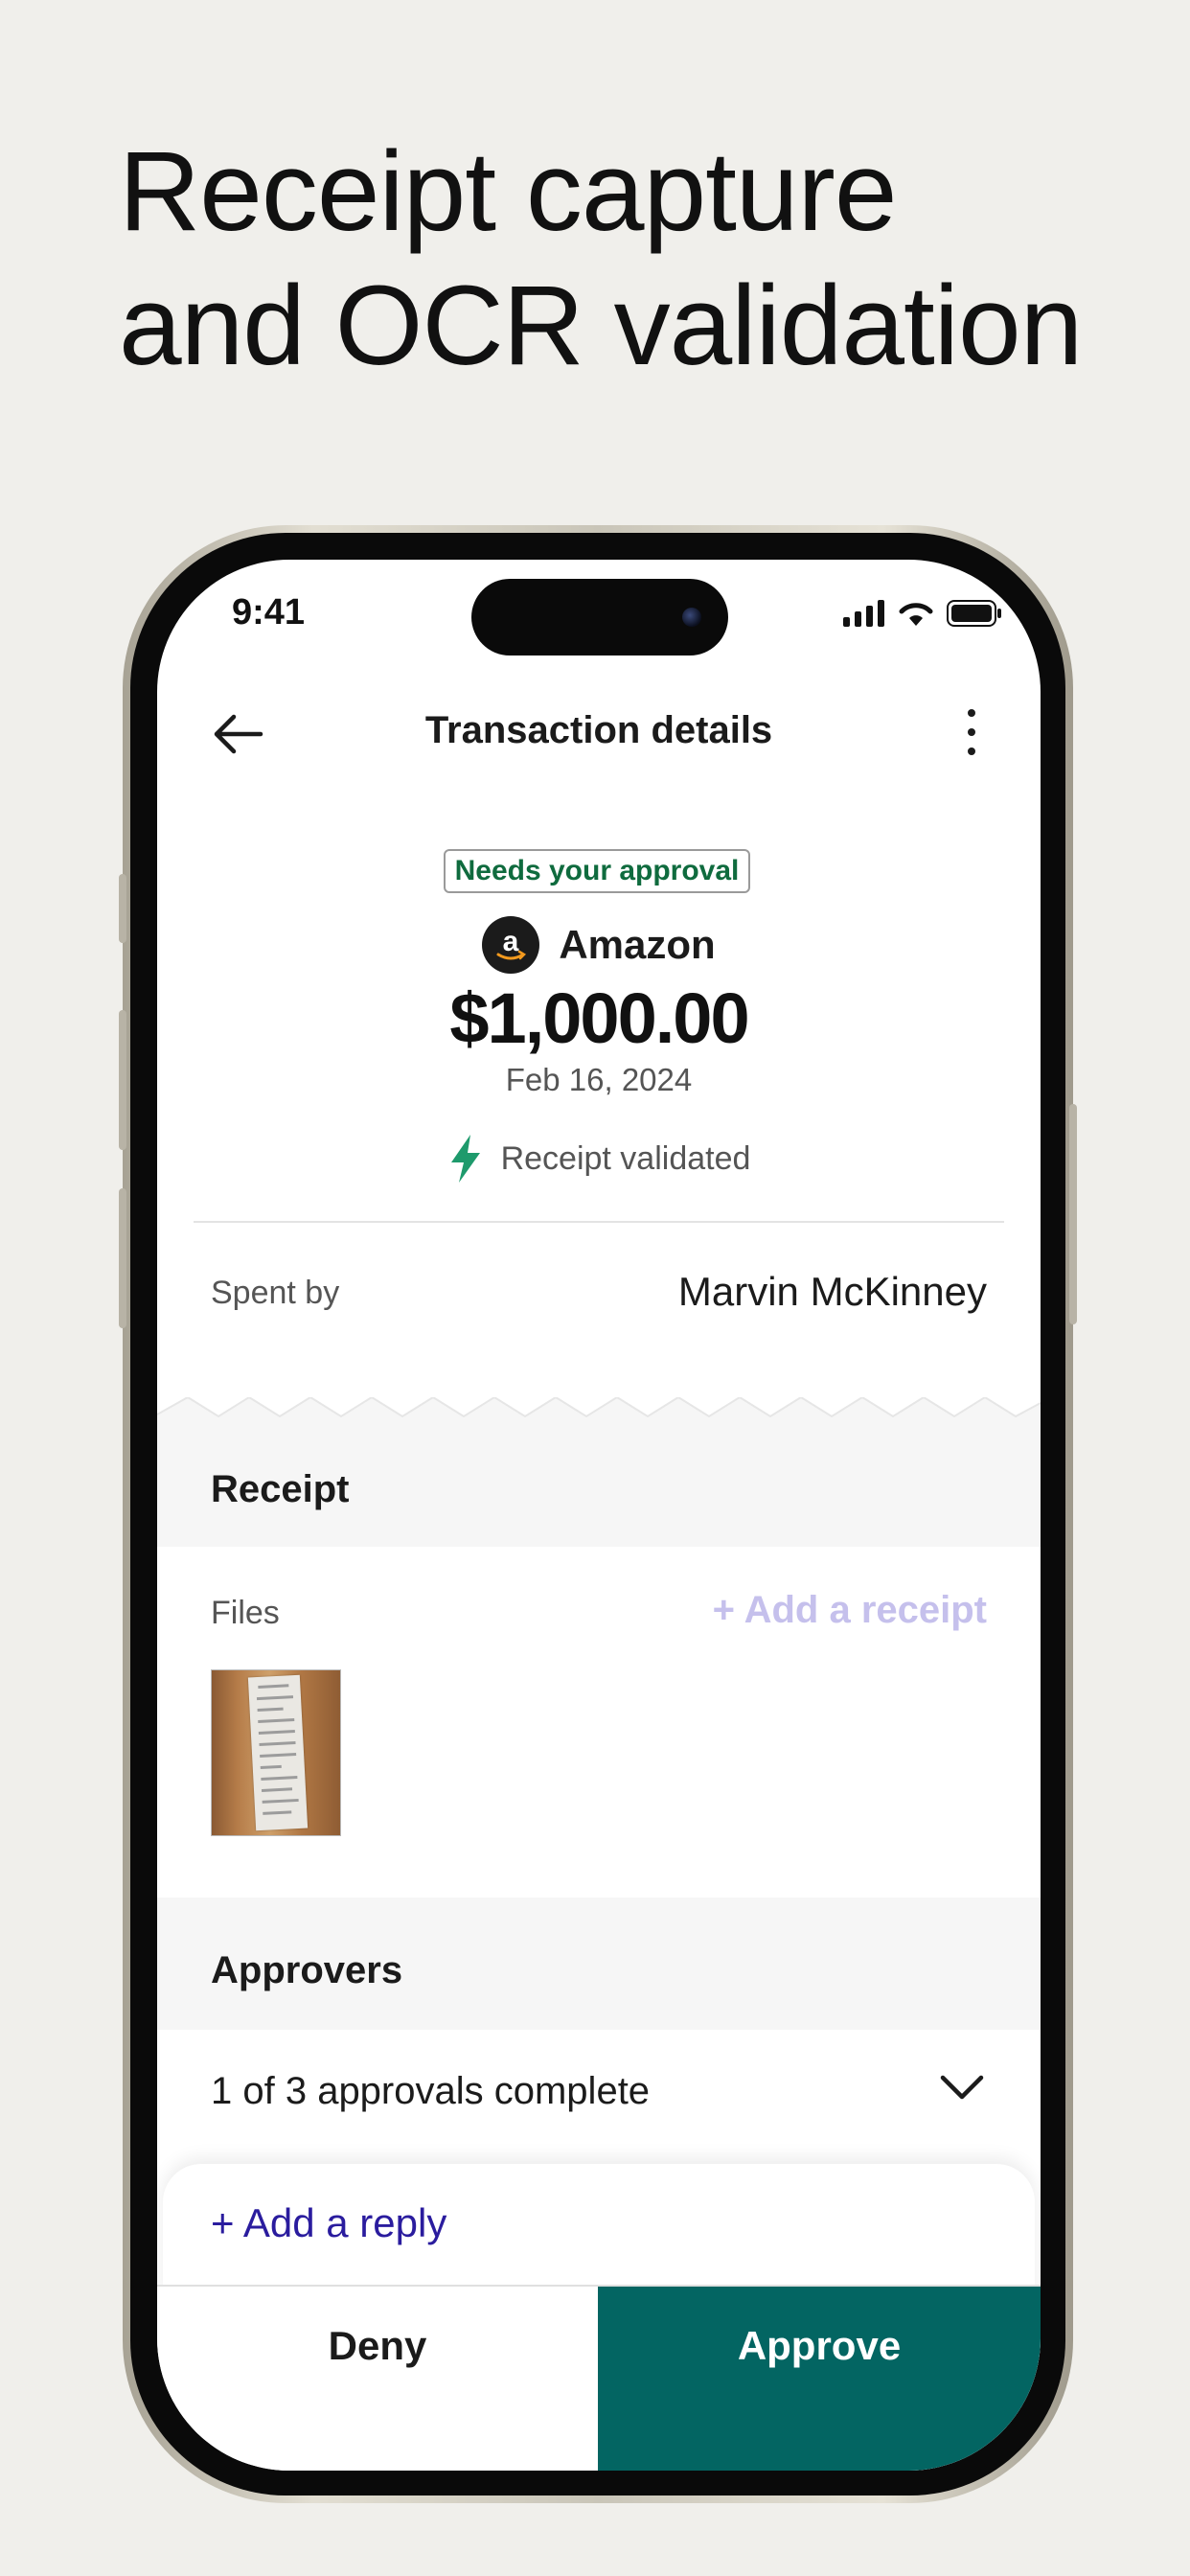 The height and width of the screenshot is (2576, 1190). I want to click on approvers-section-header: Approvers, so click(599, 1964).